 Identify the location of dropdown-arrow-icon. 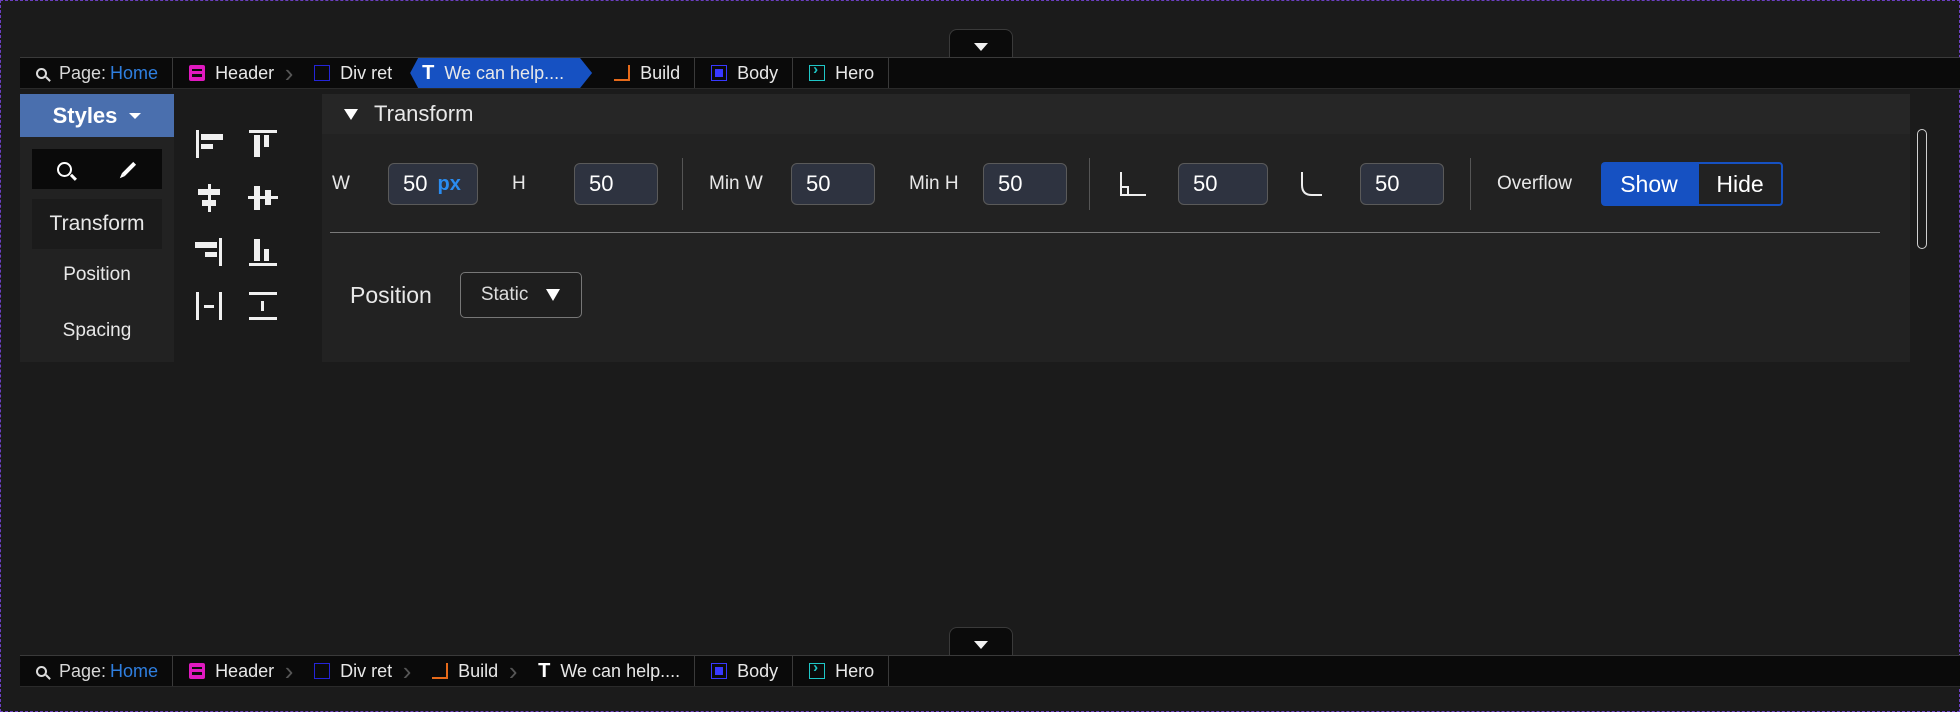
(553, 295).